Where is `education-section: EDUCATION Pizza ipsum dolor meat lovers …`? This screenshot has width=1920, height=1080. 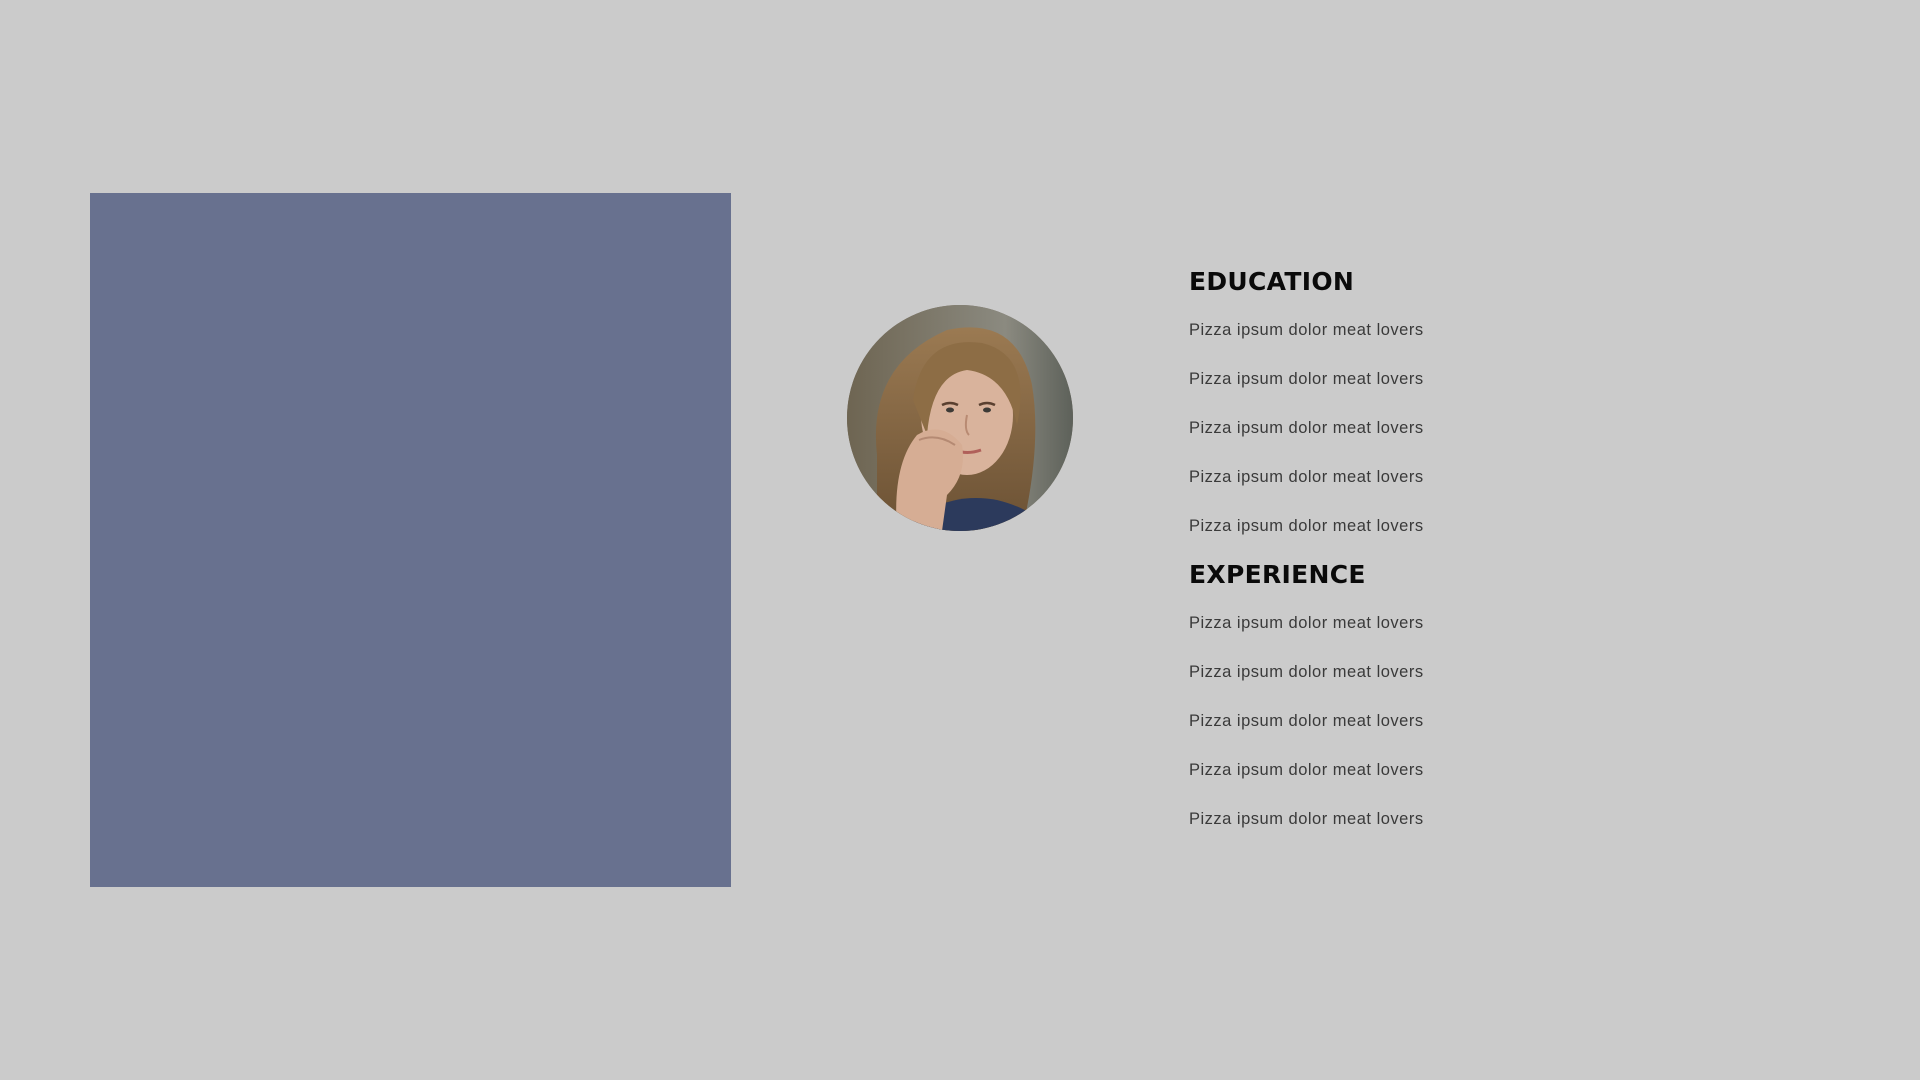 education-section: EDUCATION Pizza ipsum dolor meat lovers … is located at coordinates (1469, 406).